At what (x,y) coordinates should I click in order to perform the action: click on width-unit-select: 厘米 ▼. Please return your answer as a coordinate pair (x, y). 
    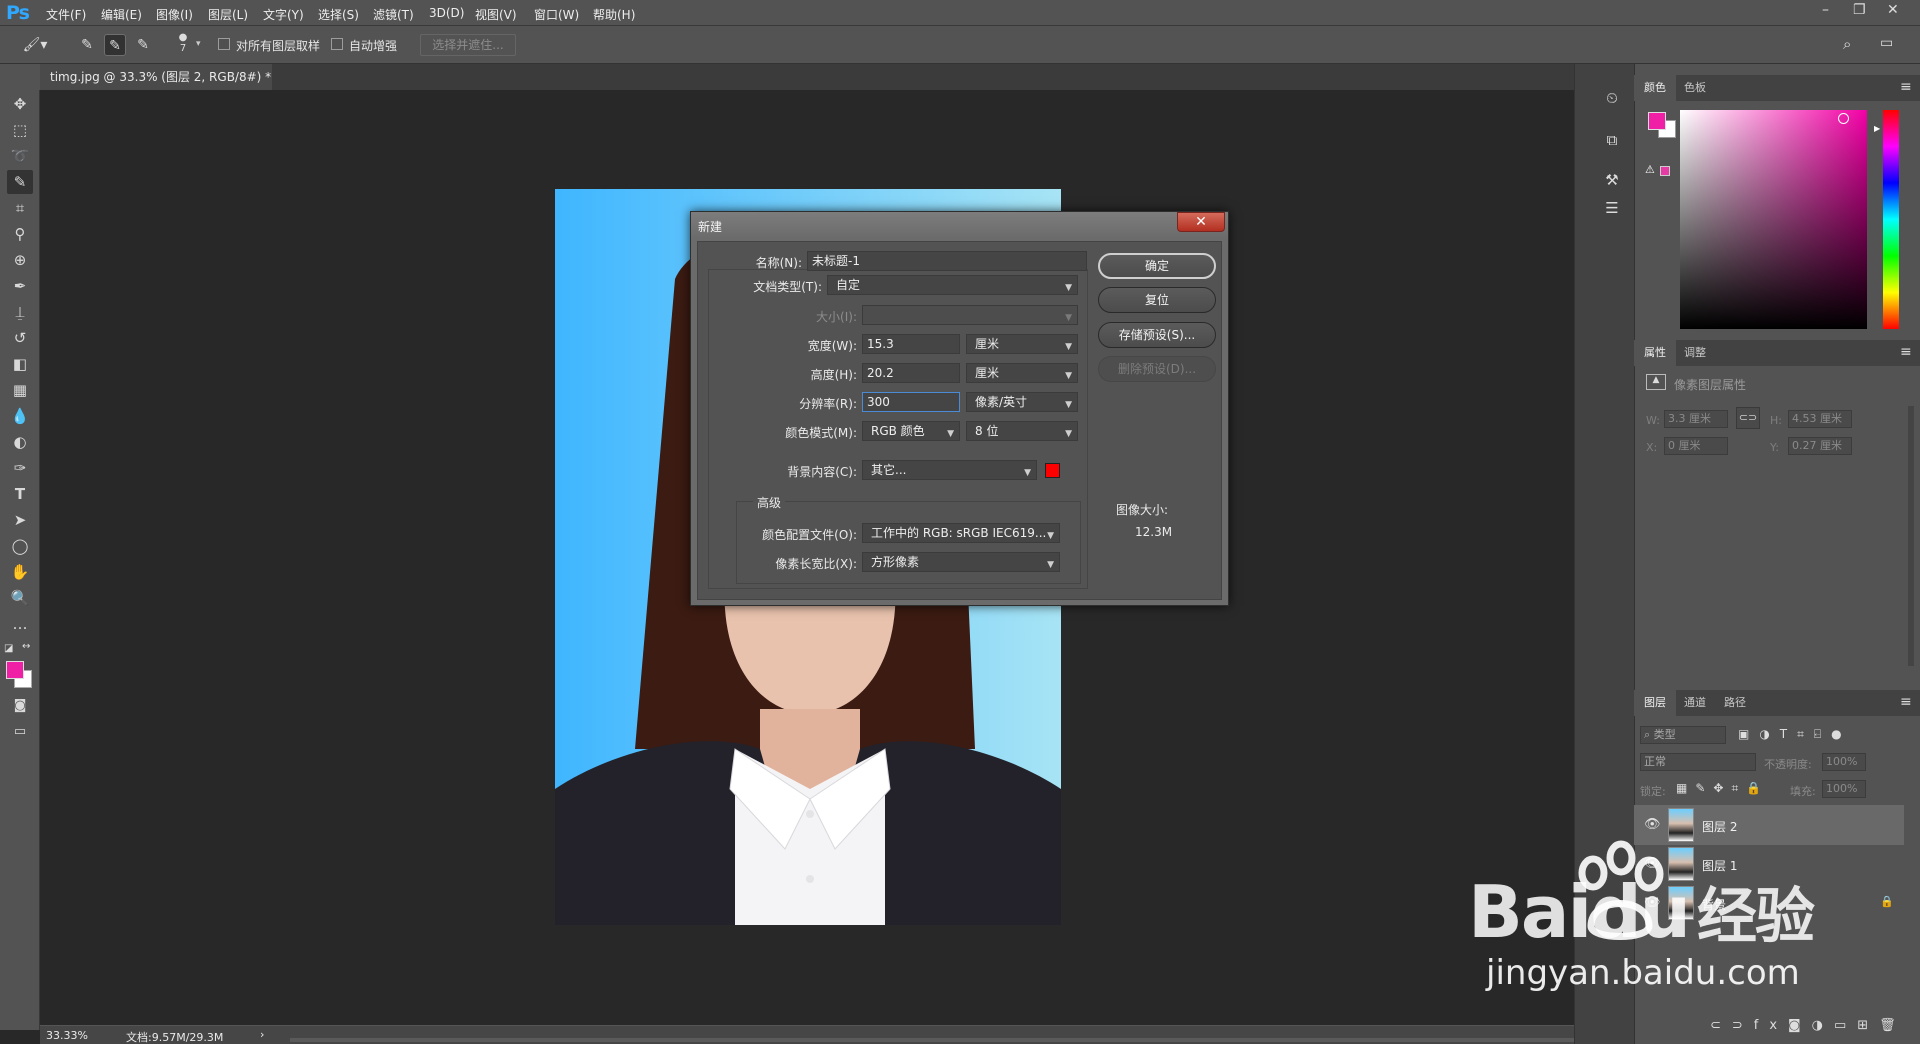
    Looking at the image, I should click on (1022, 344).